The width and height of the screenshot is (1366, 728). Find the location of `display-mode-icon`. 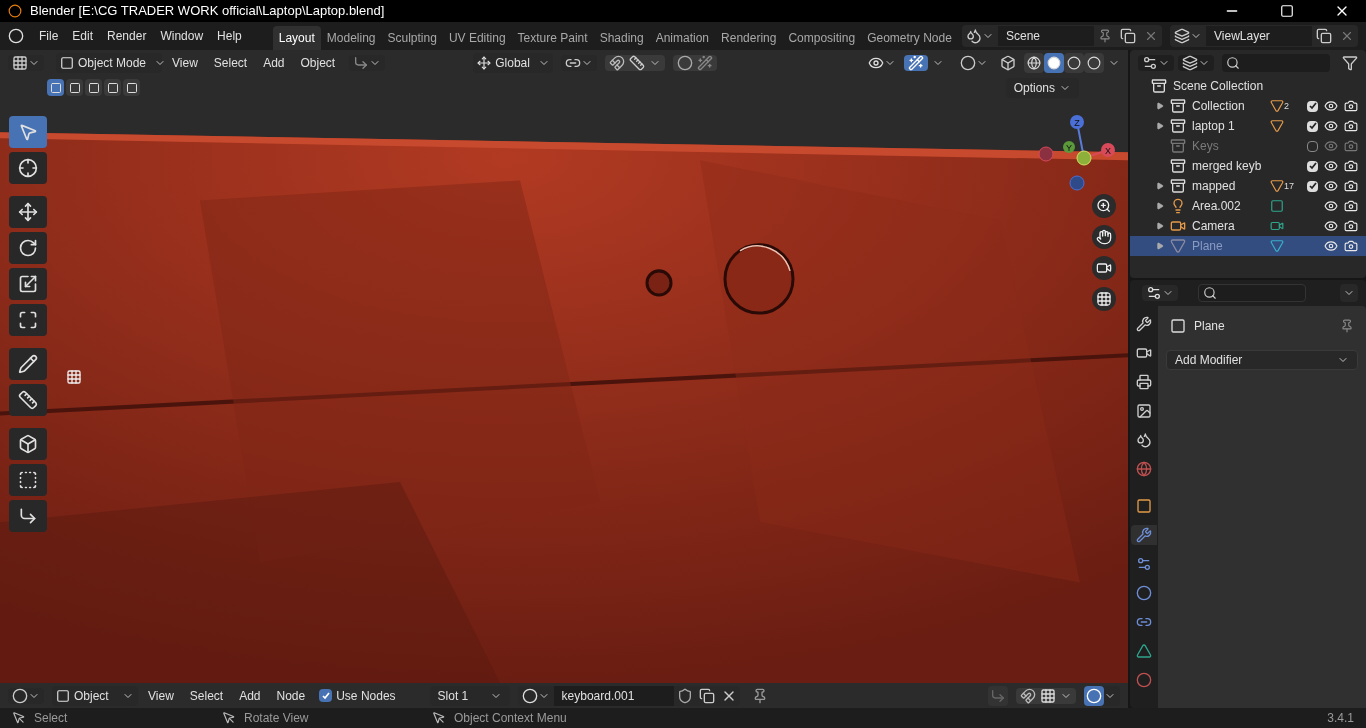

display-mode-icon is located at coordinates (1150, 62).